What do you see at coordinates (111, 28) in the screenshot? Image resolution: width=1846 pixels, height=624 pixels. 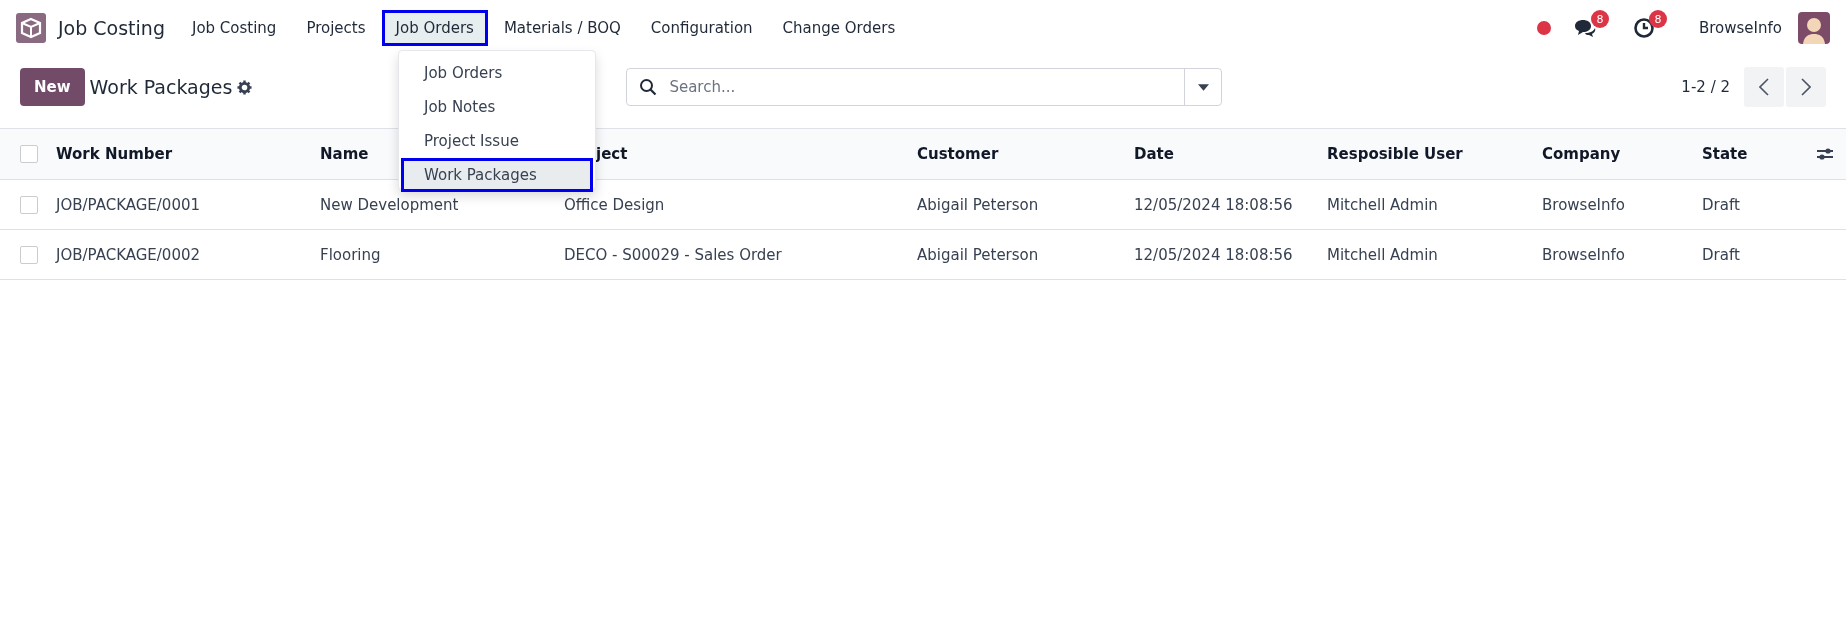 I see `app-title: Job Costing` at bounding box center [111, 28].